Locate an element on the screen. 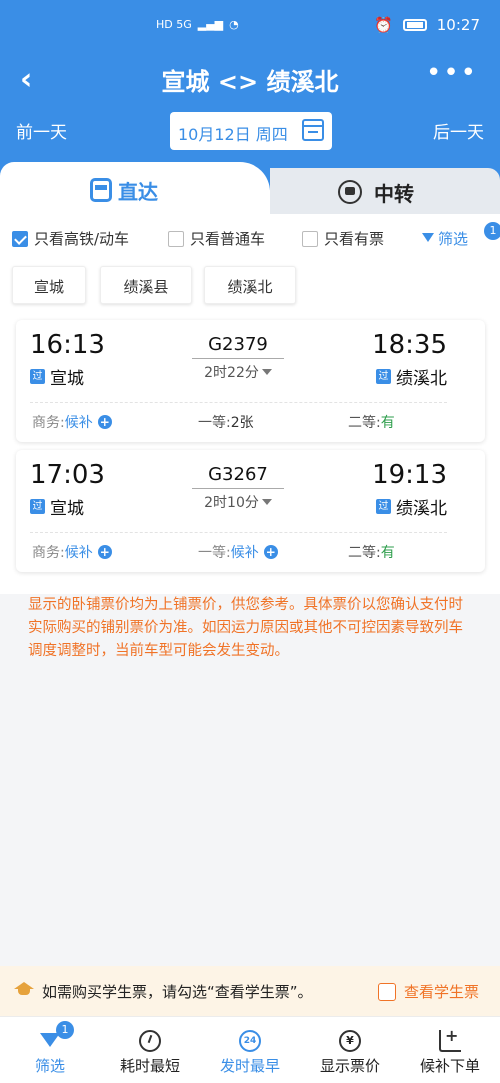 This screenshot has height=1083, width=500. station-chip: 宣城 is located at coordinates (49, 285).